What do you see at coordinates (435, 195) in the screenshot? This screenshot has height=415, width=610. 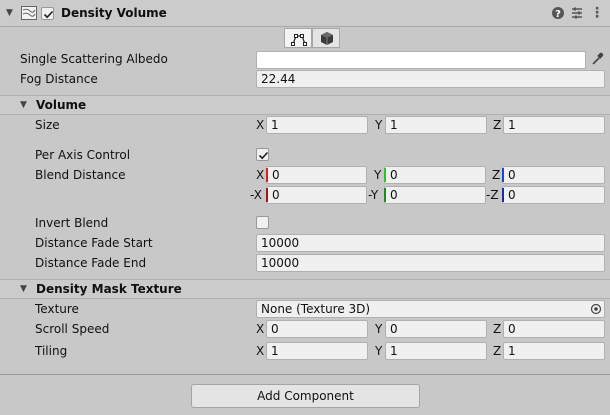 I see `blend-neg-y-field: 0` at bounding box center [435, 195].